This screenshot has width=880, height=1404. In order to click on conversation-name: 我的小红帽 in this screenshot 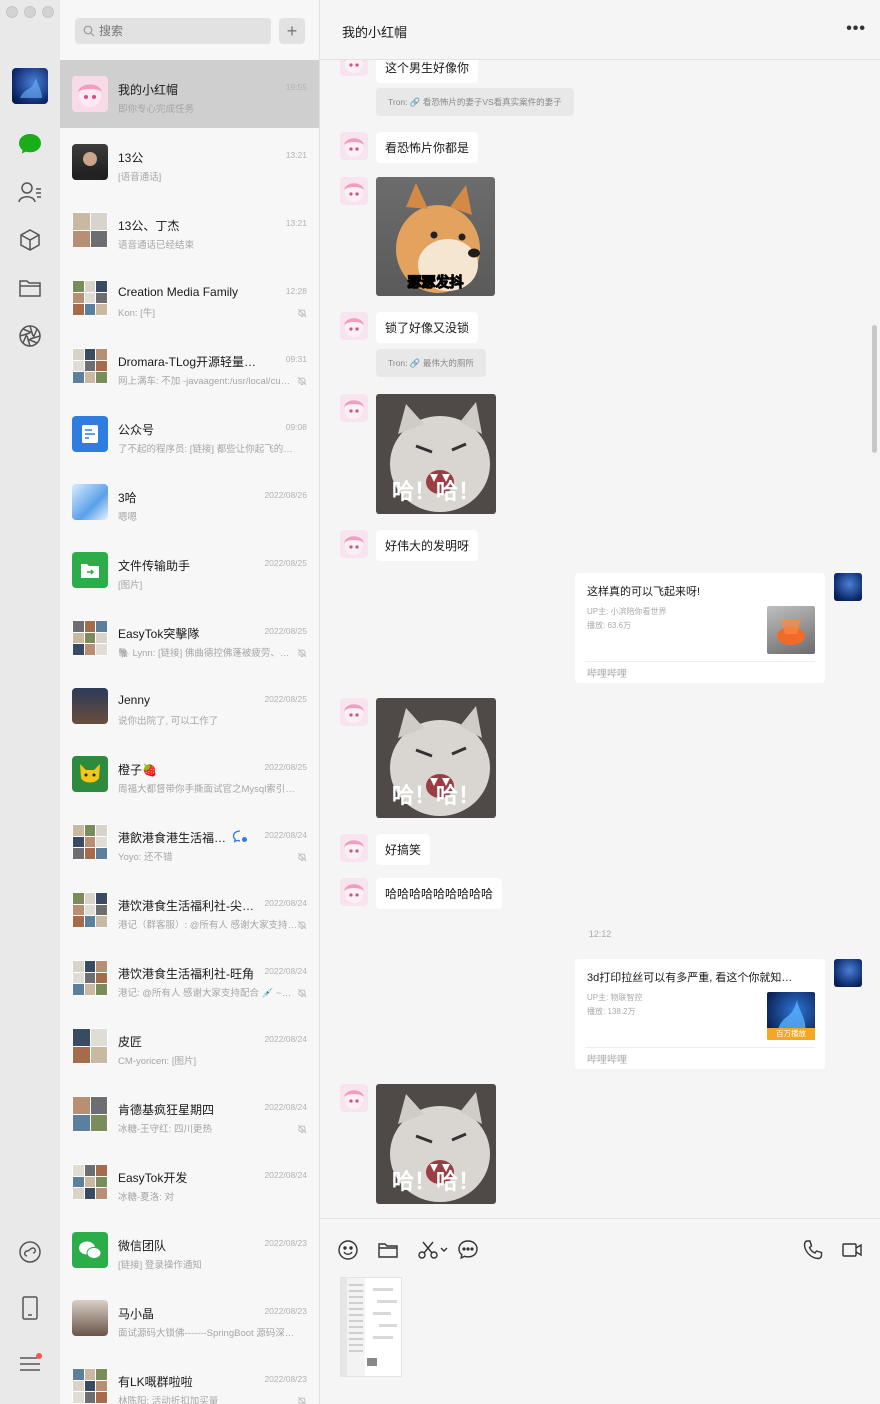, I will do `click(148, 90)`.